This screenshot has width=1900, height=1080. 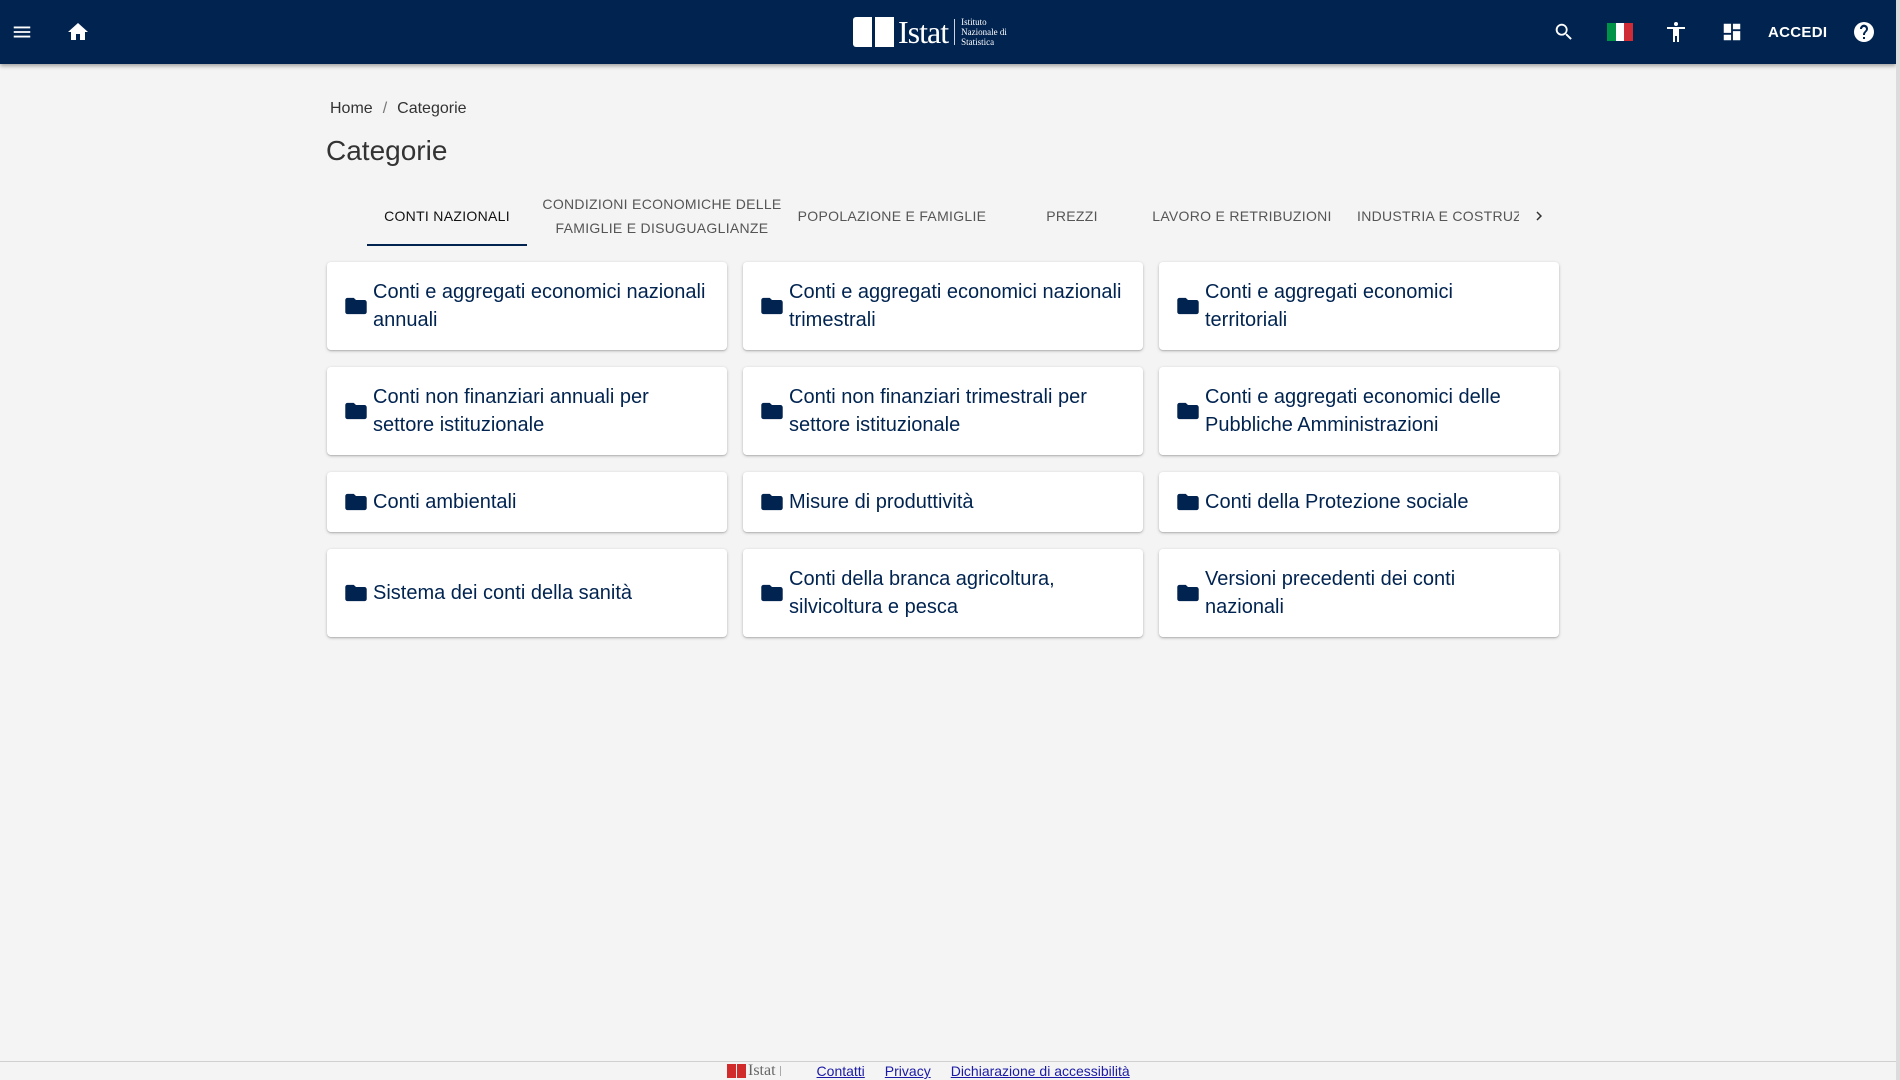 I want to click on italian-flag, so click(x=1620, y=32).